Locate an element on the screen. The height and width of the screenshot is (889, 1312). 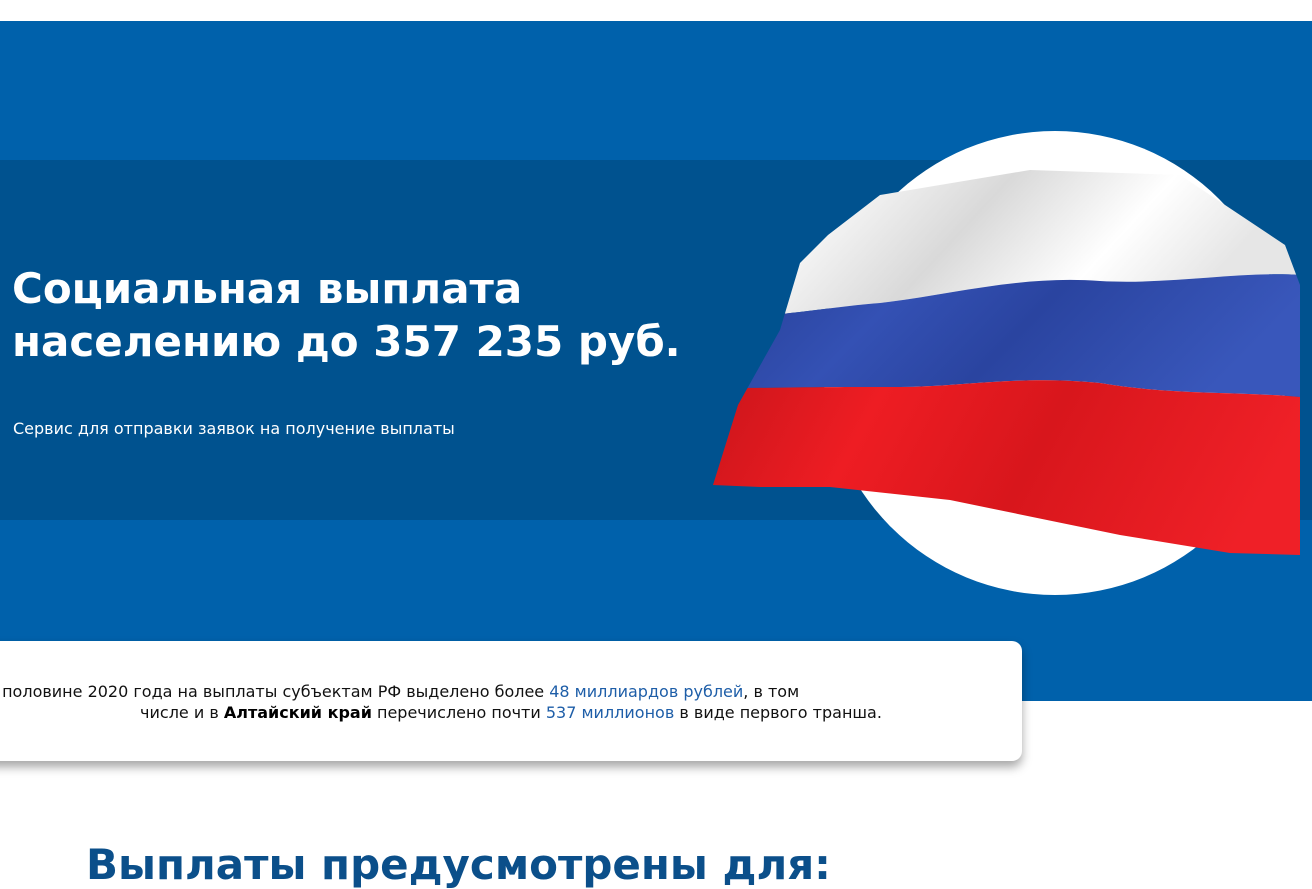
info-text-part: в виде первого транша. is located at coordinates (778, 712).